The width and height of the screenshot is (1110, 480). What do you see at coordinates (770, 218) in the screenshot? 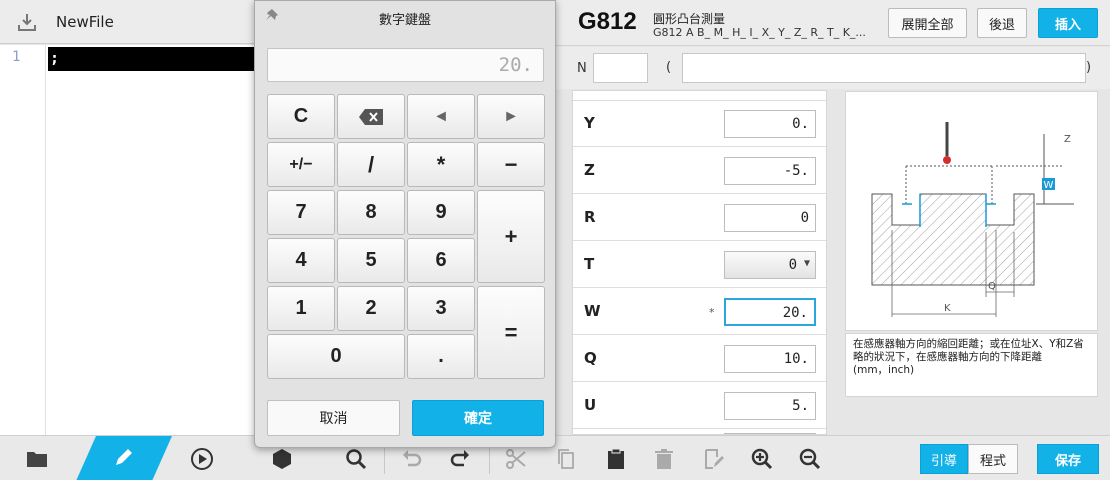
I see `param-r-input: 0` at bounding box center [770, 218].